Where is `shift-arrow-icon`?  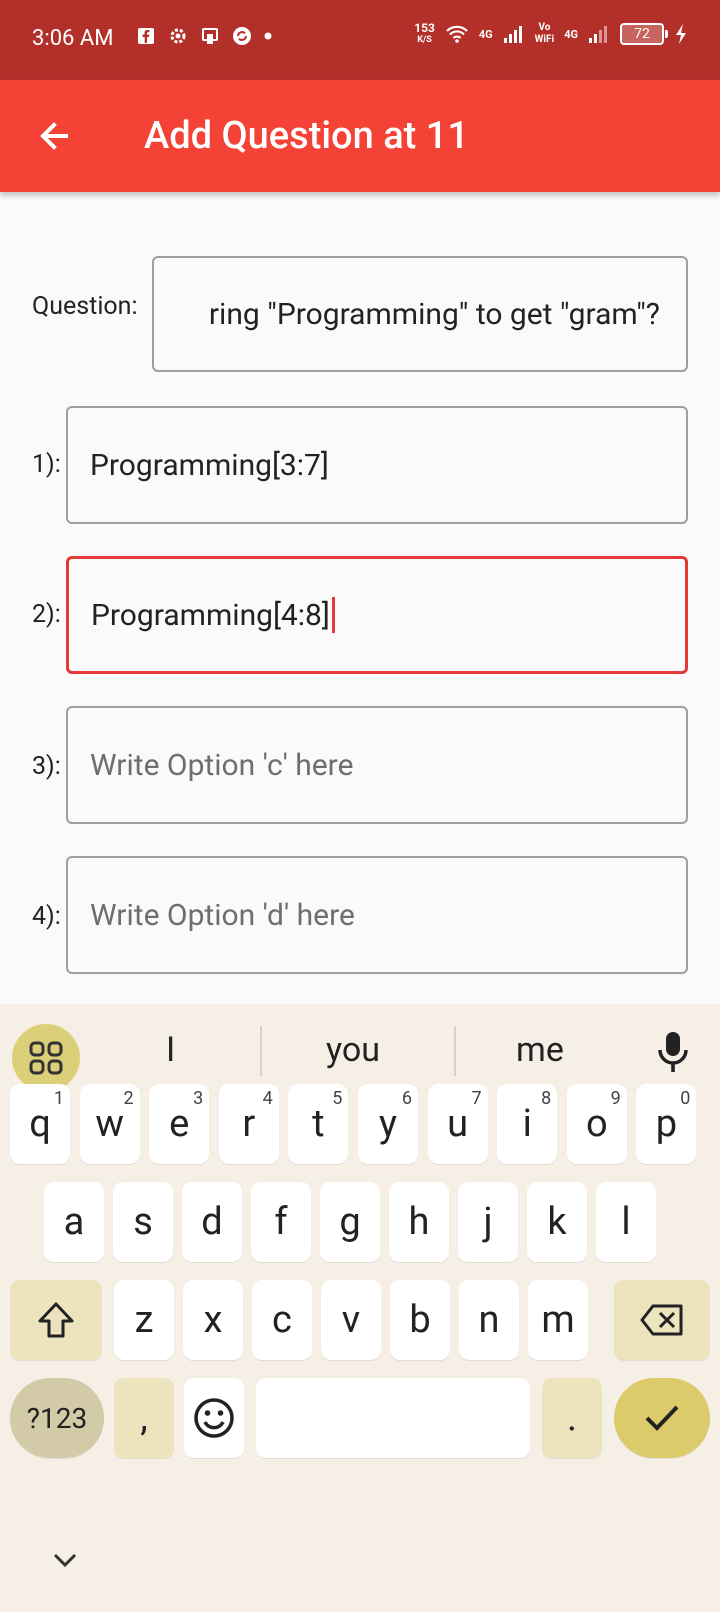 shift-arrow-icon is located at coordinates (56, 1320).